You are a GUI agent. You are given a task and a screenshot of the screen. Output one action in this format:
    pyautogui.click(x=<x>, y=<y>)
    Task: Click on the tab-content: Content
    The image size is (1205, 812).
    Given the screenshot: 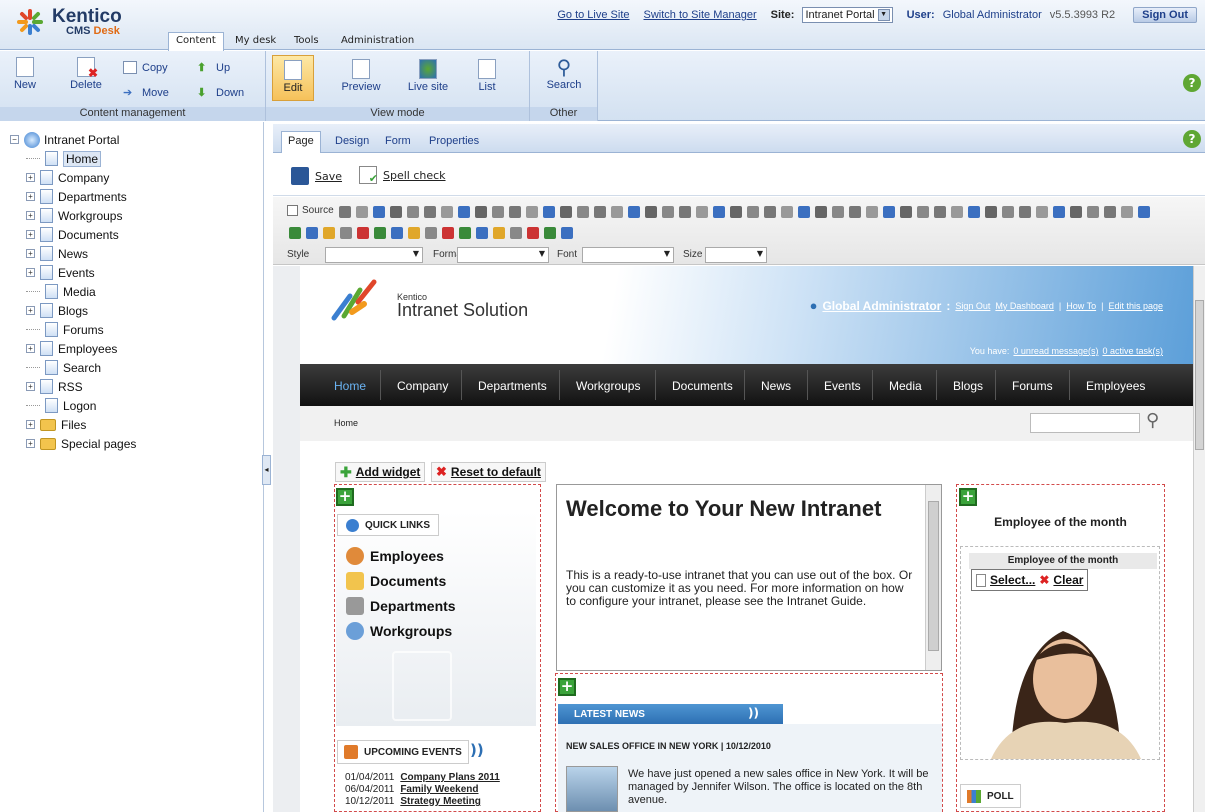 What is the action you would take?
    pyautogui.click(x=196, y=41)
    